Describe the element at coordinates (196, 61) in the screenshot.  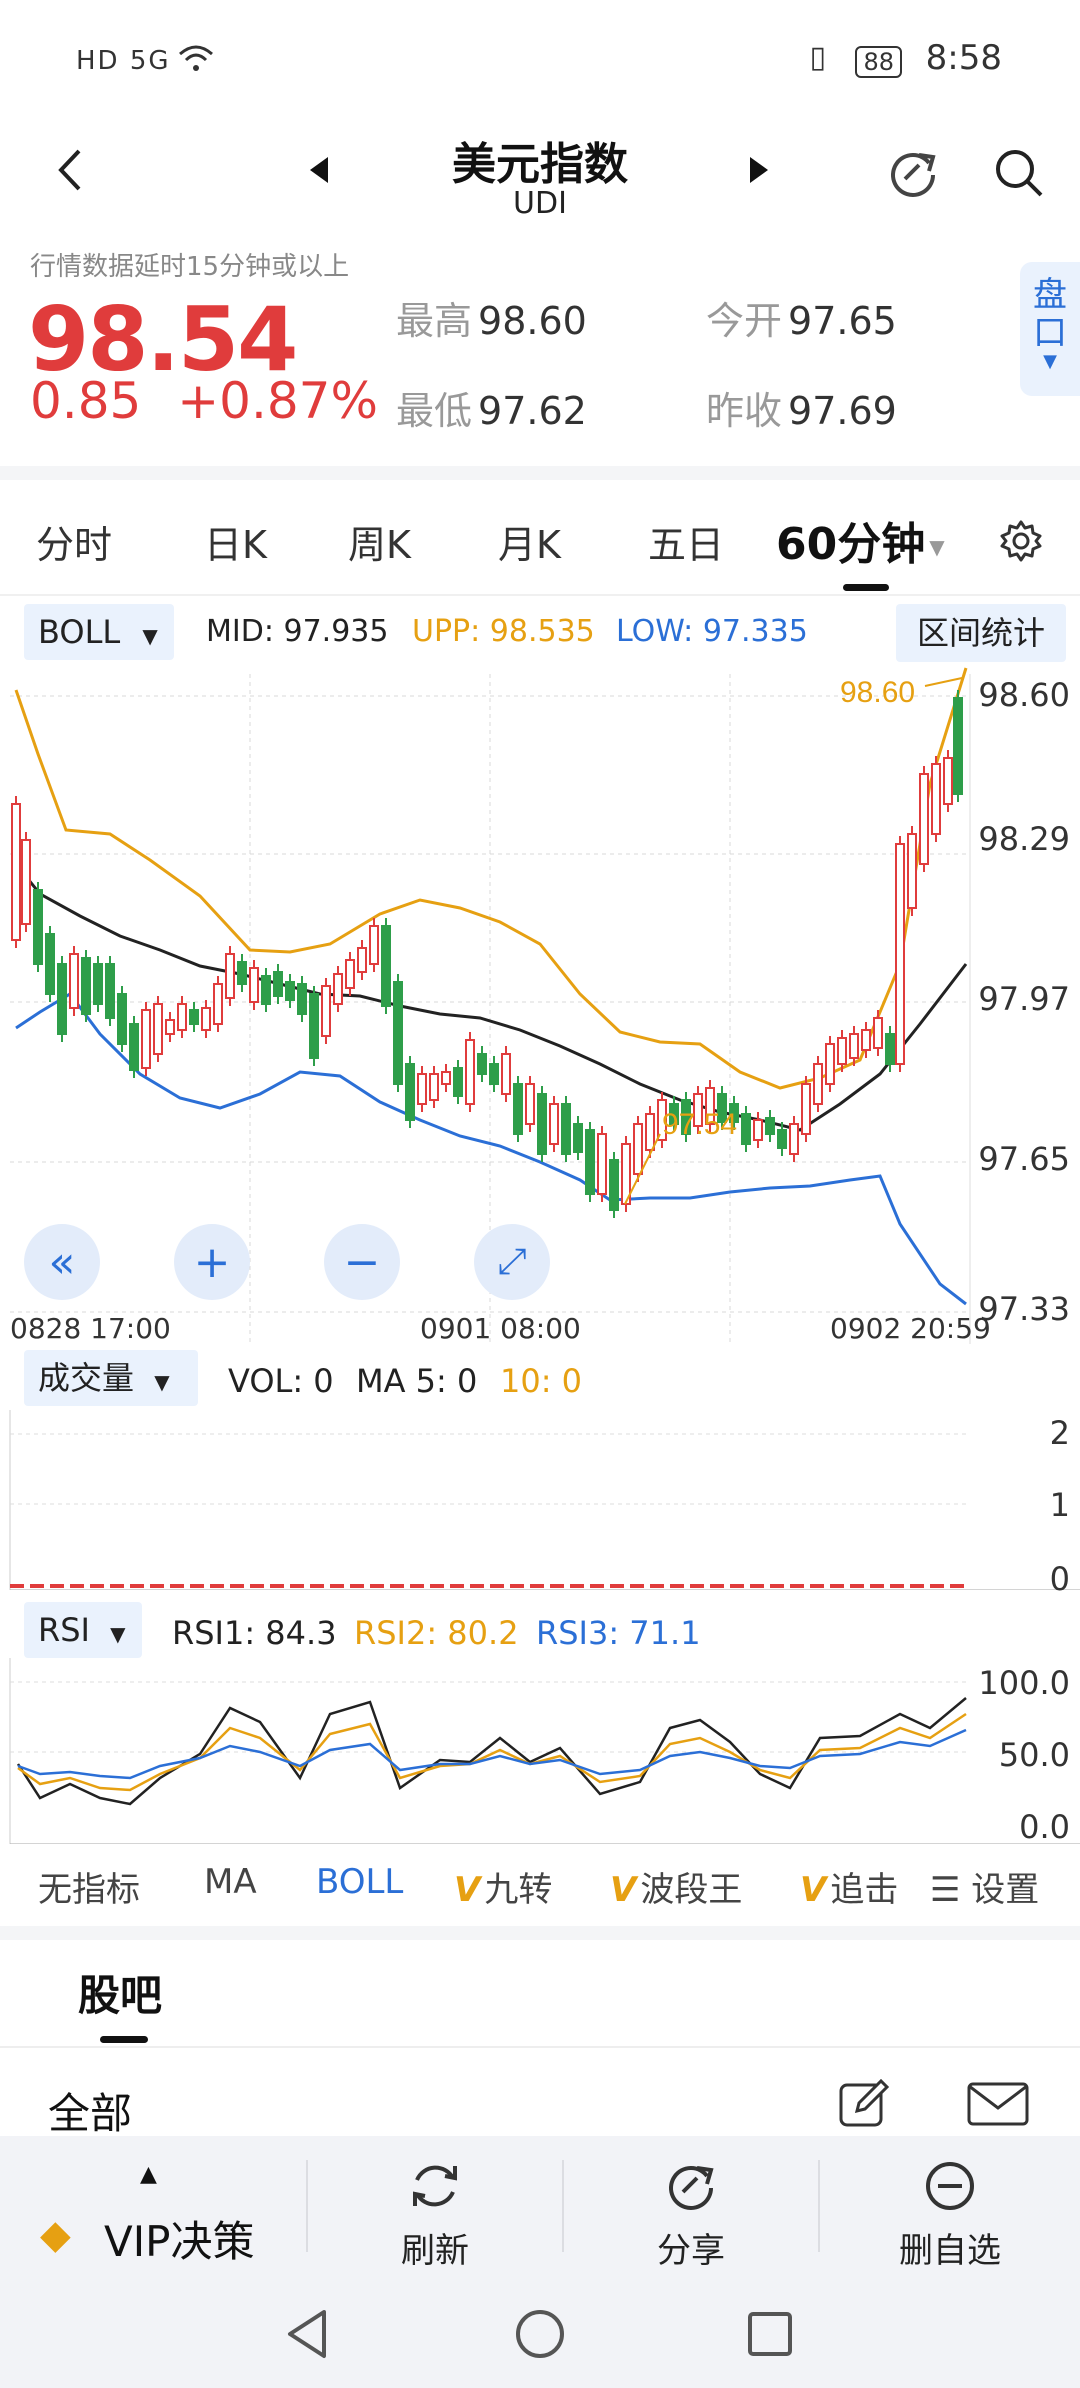
I see `wifi-icon` at that location.